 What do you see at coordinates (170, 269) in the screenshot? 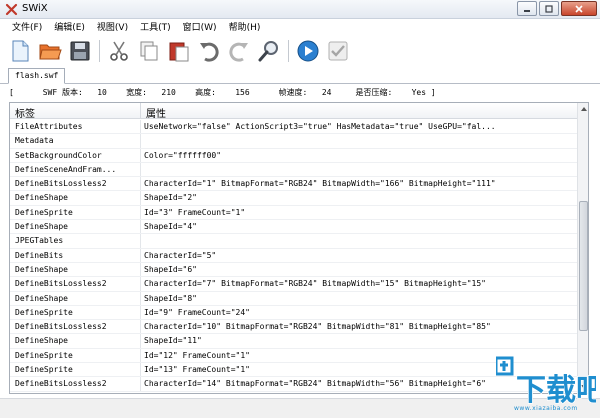
I see `attribute-cell: ShapeId="6"` at bounding box center [170, 269].